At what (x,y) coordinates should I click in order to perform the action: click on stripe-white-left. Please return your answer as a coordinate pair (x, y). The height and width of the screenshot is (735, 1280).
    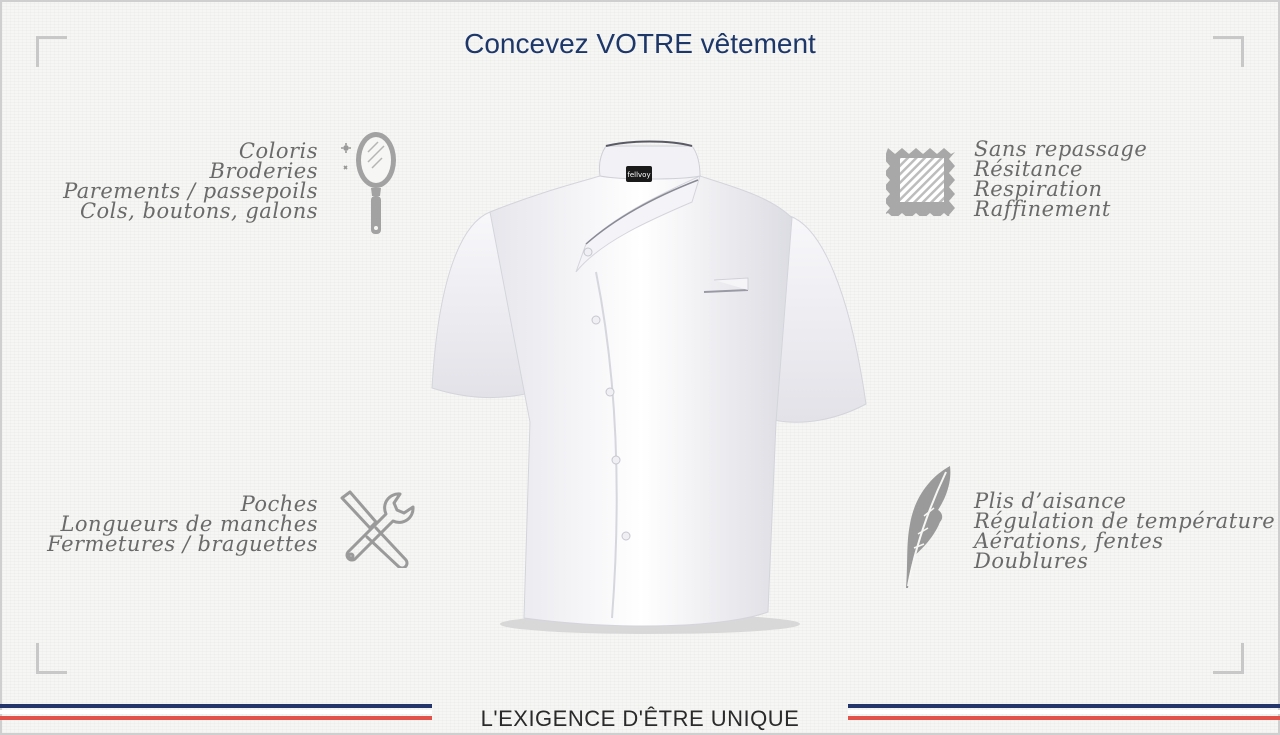
    Looking at the image, I should click on (216, 712).